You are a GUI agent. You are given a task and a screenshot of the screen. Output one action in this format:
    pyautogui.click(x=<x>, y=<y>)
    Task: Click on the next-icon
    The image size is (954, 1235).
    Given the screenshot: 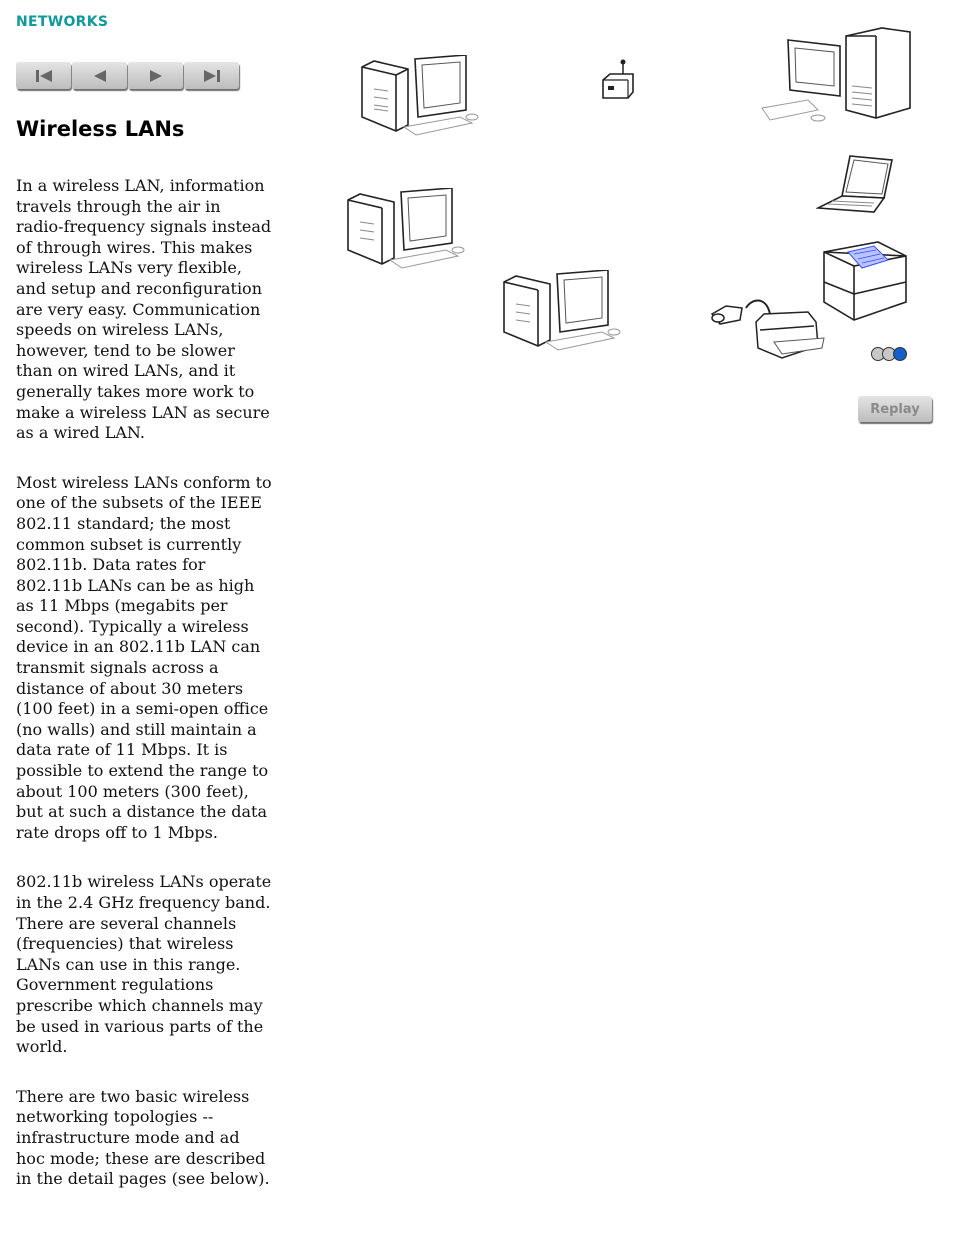 What is the action you would take?
    pyautogui.click(x=155, y=75)
    